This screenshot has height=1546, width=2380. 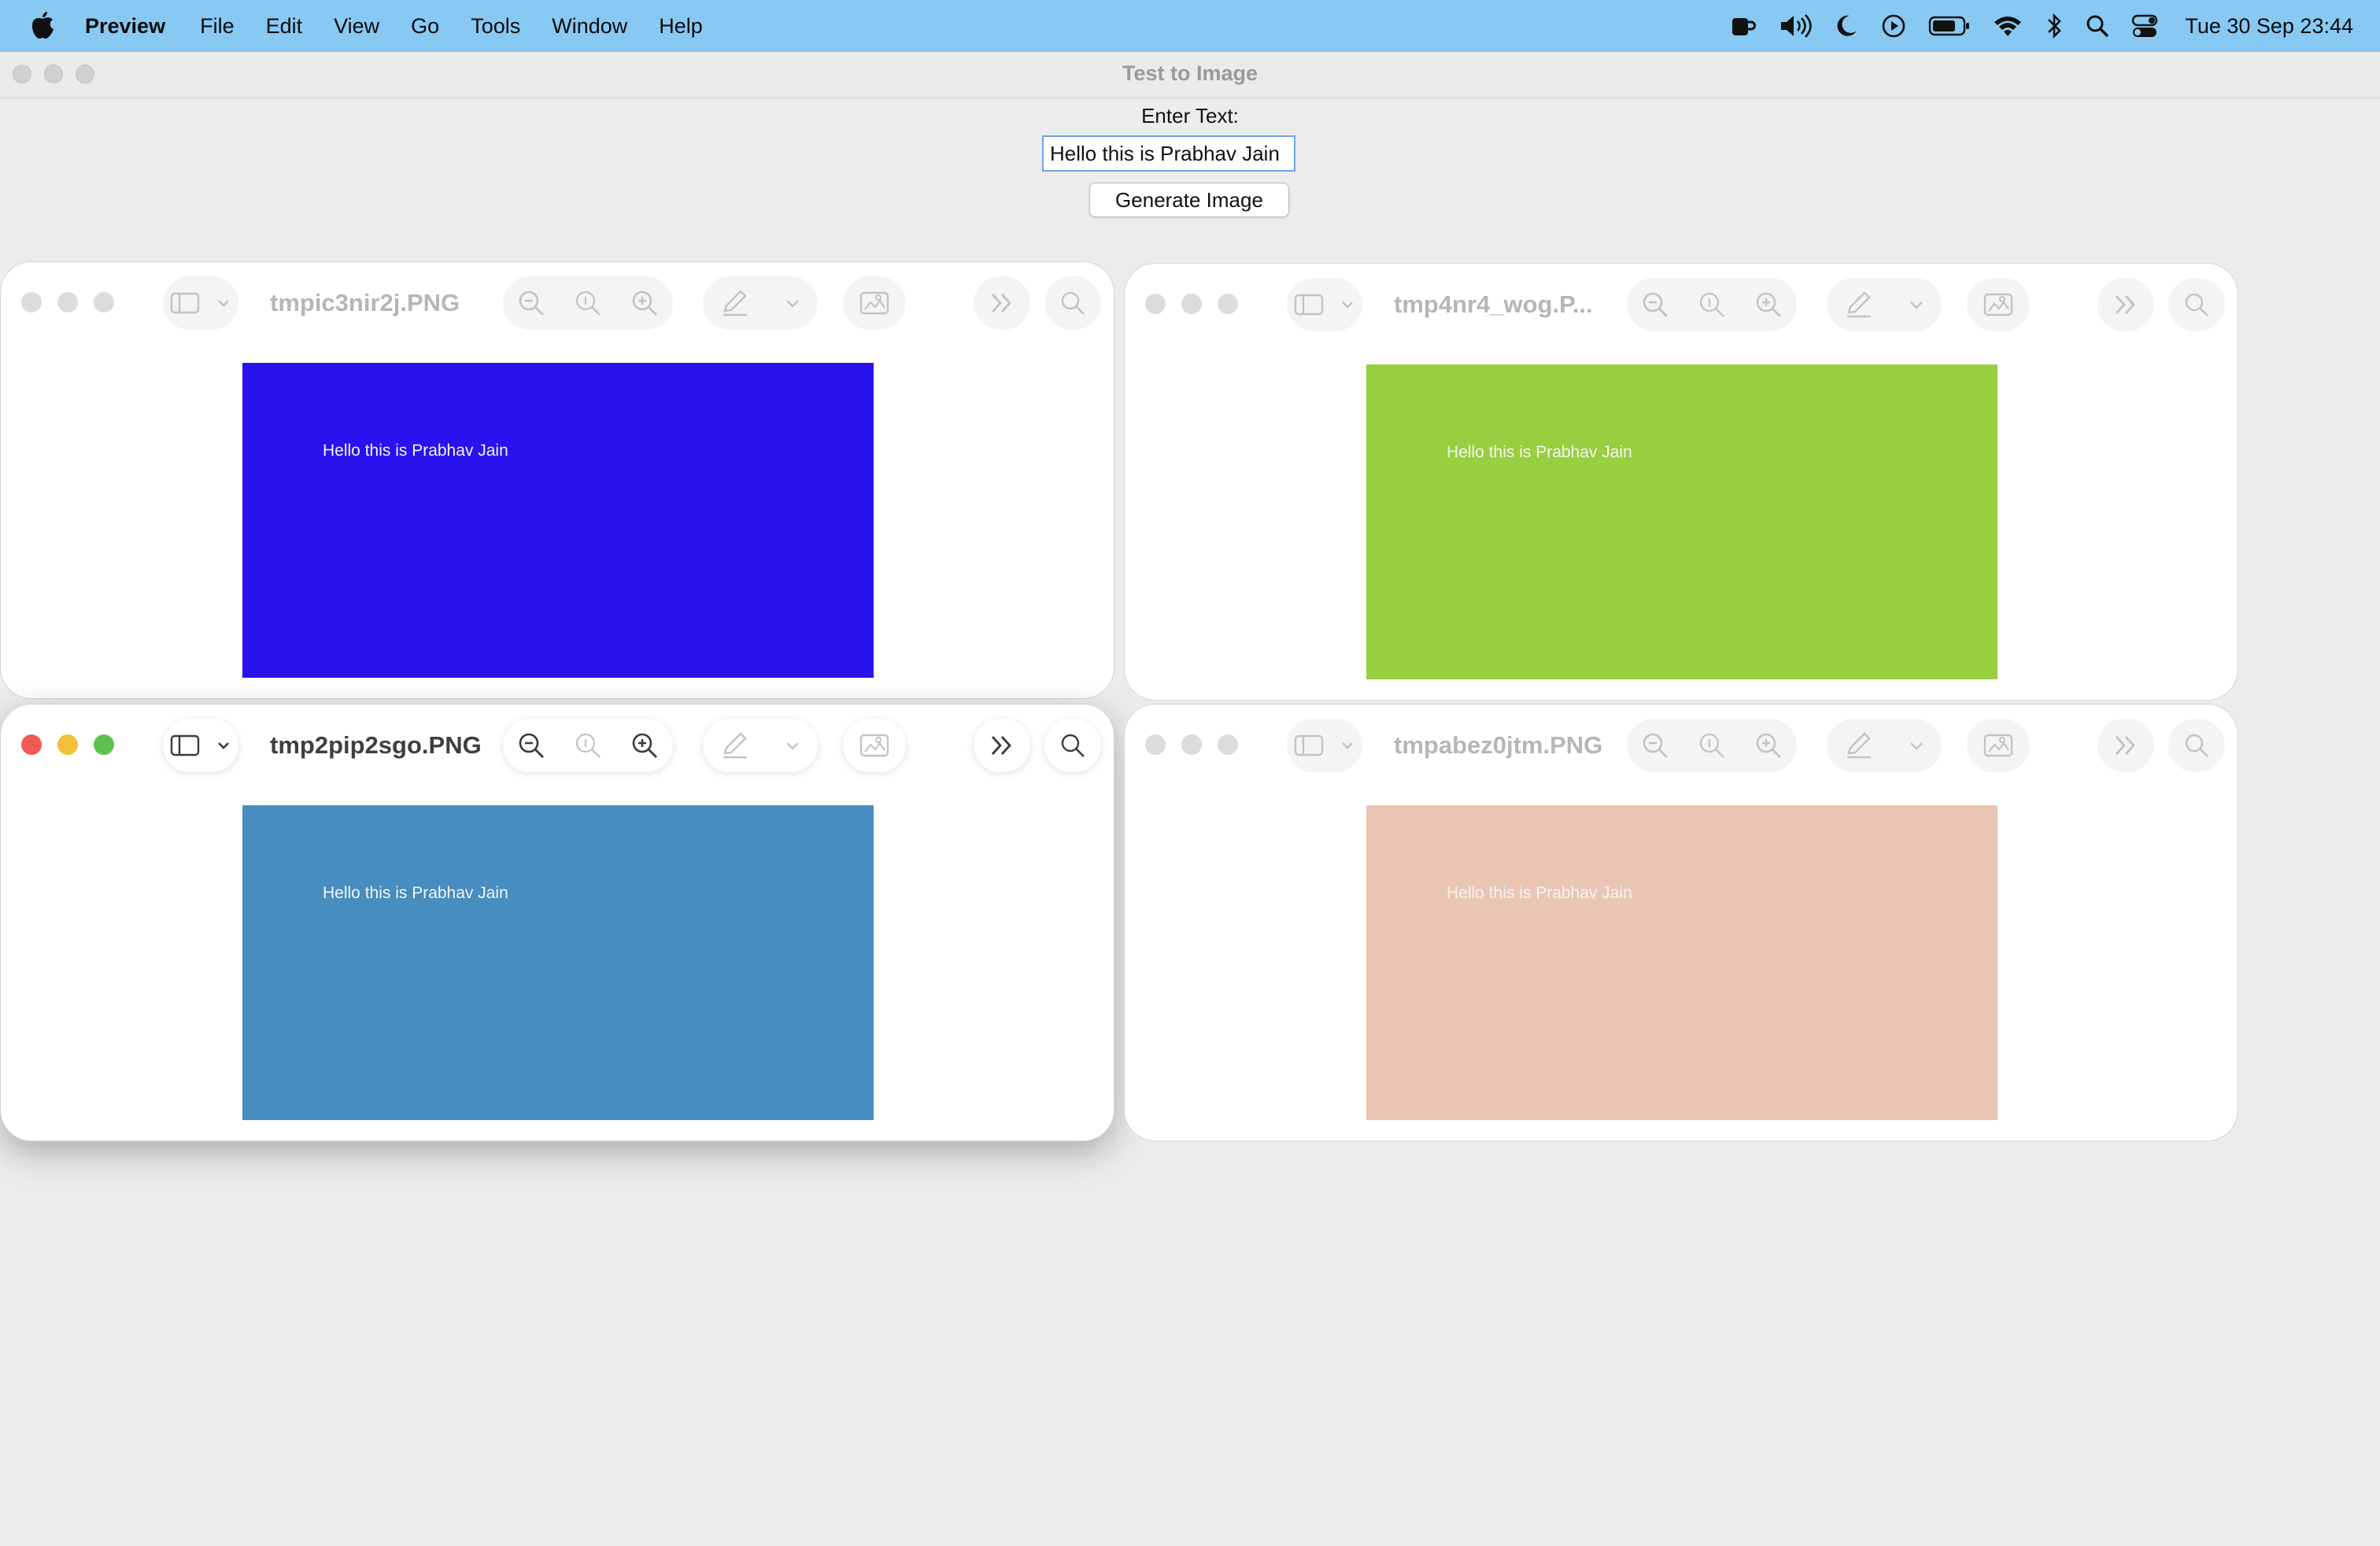 I want to click on file-name: tmpic3nir2j.PNG, so click(x=365, y=303).